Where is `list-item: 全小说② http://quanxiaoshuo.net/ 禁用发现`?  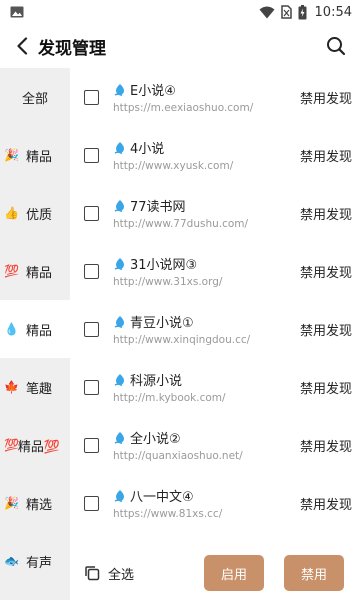
list-item: 全小说② http://quanxiaoshuo.net/ 禁用发现 is located at coordinates (215, 445).